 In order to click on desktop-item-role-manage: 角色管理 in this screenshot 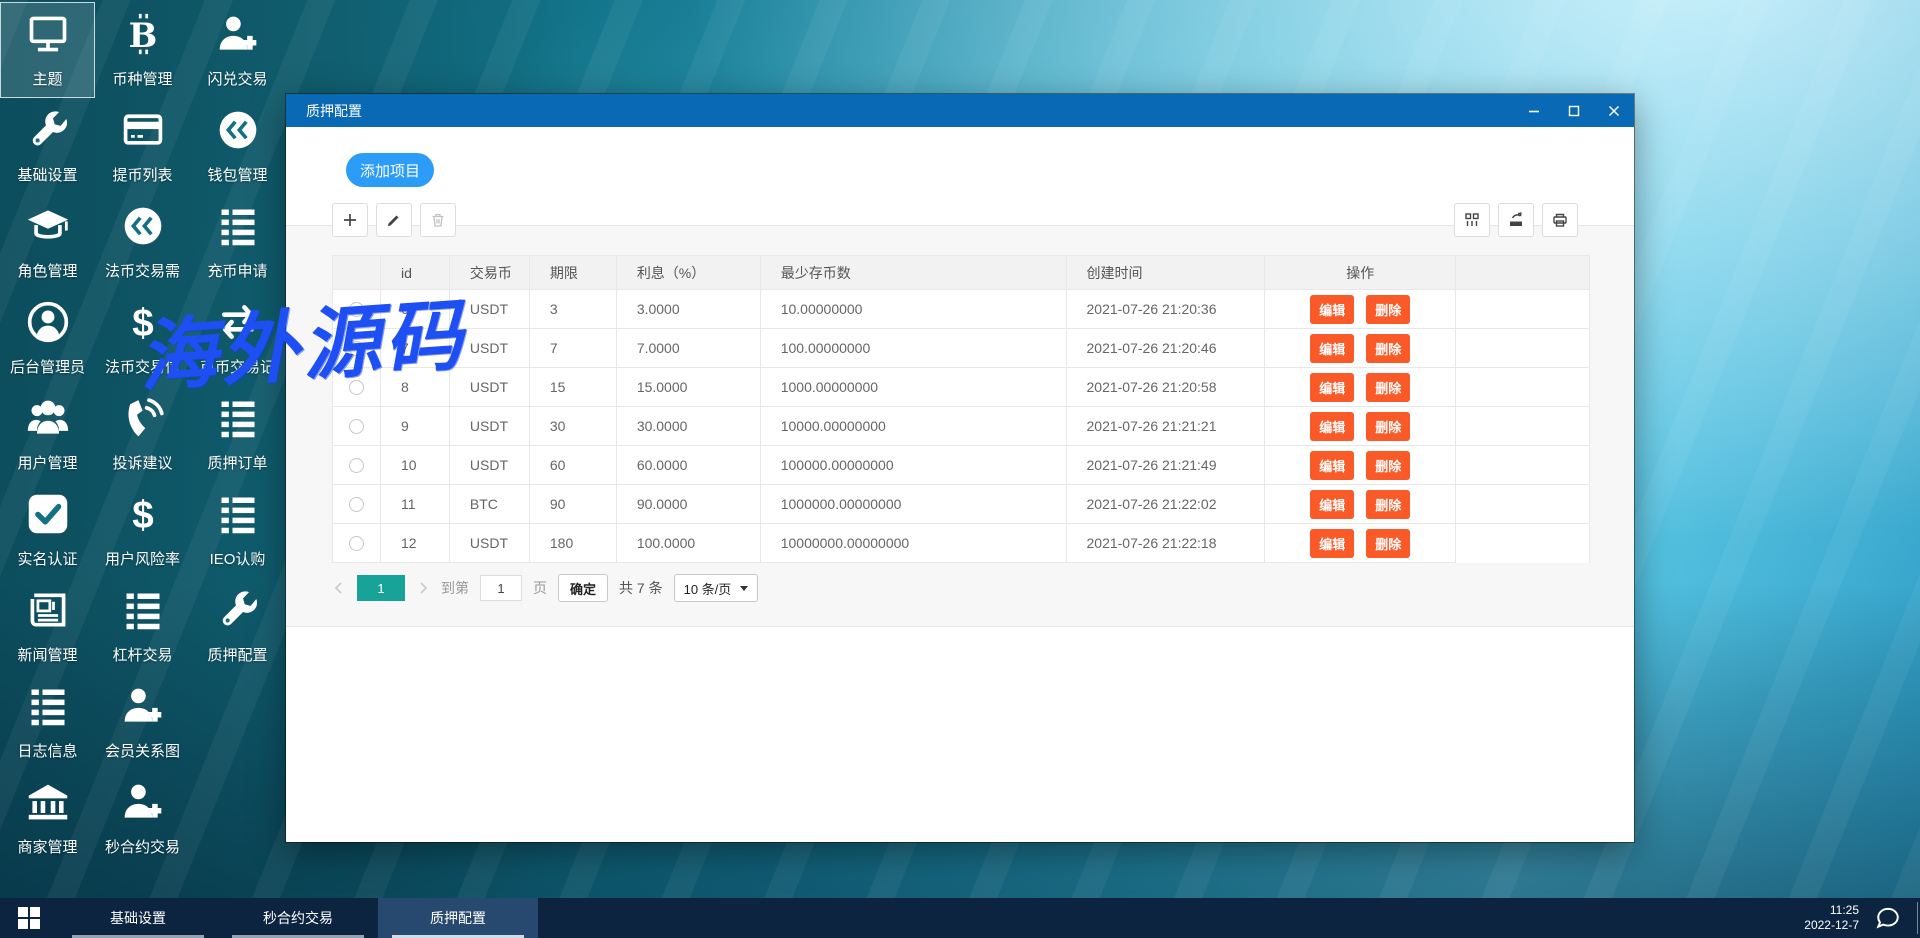, I will do `click(47, 242)`.